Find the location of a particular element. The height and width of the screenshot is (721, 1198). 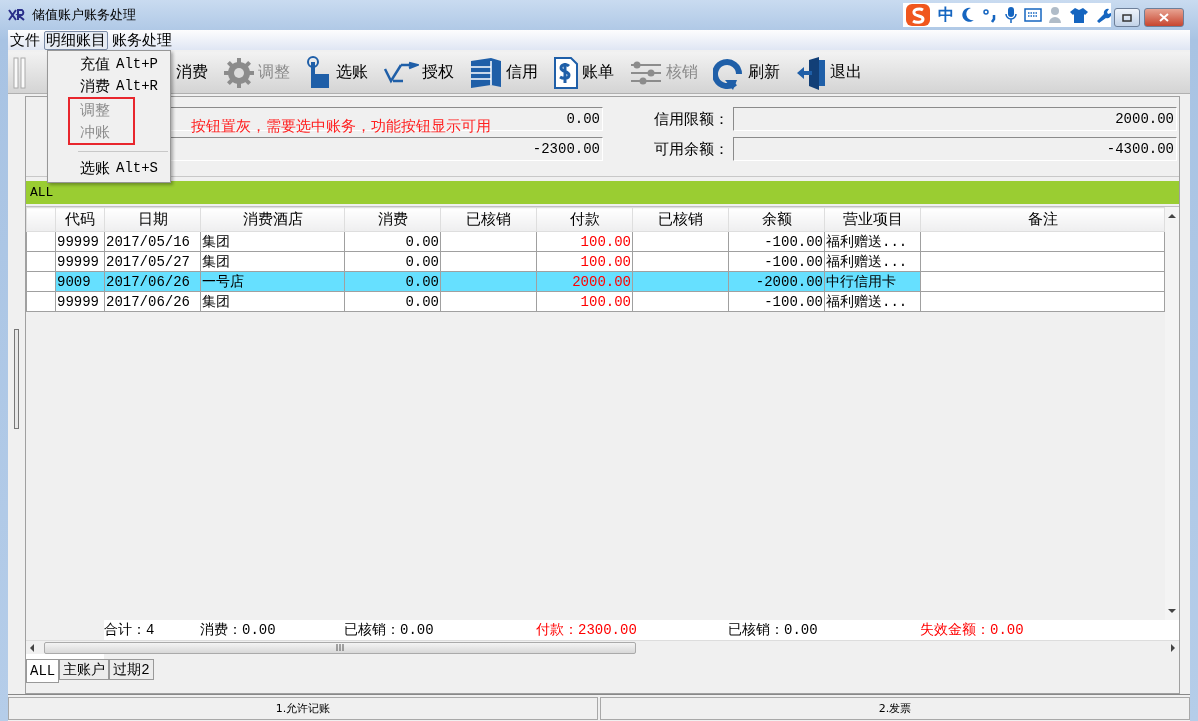

field-label: 信用限额： is located at coordinates (691, 119).